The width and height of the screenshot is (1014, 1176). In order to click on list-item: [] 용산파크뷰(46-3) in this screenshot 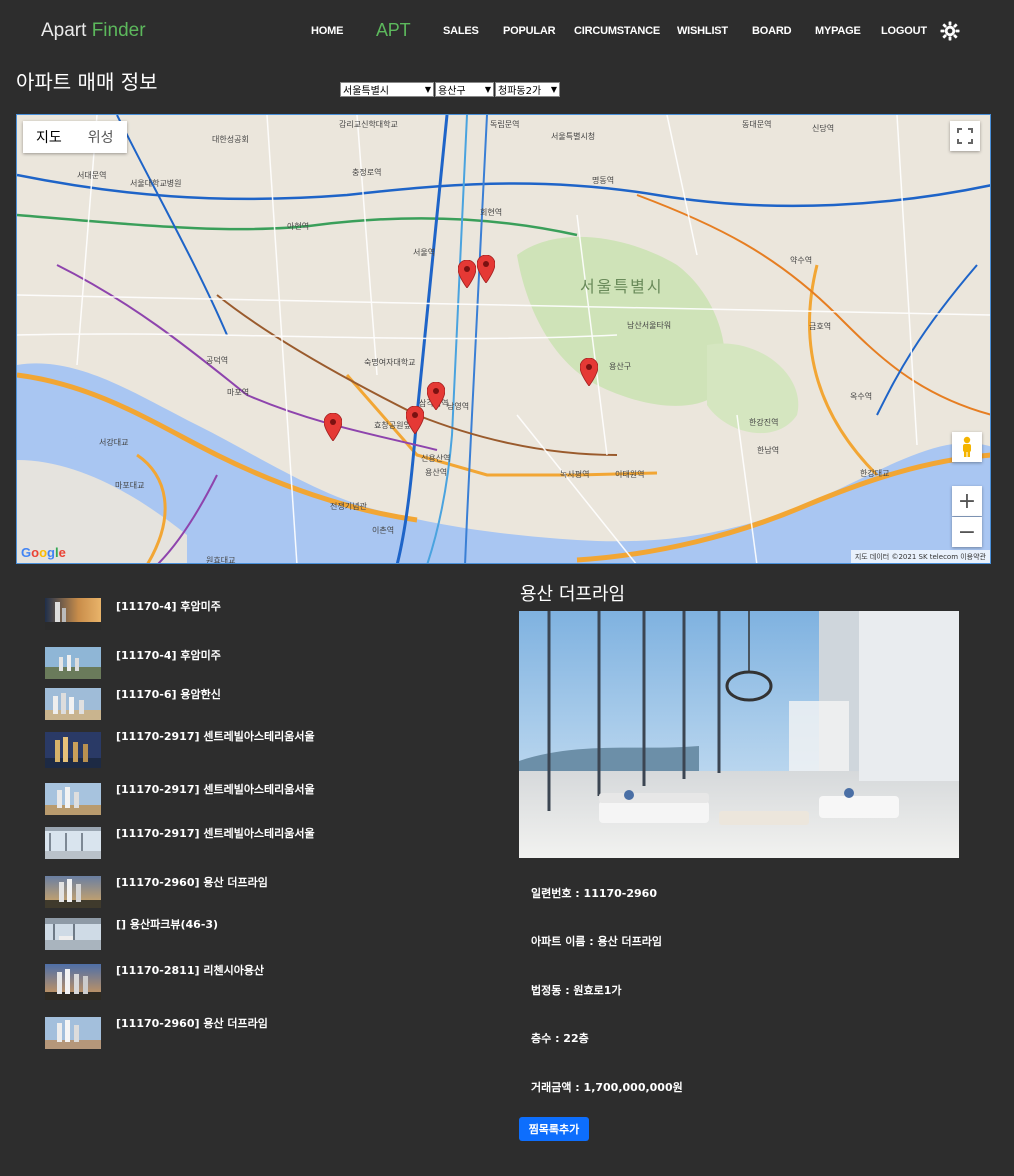, I will do `click(265, 936)`.